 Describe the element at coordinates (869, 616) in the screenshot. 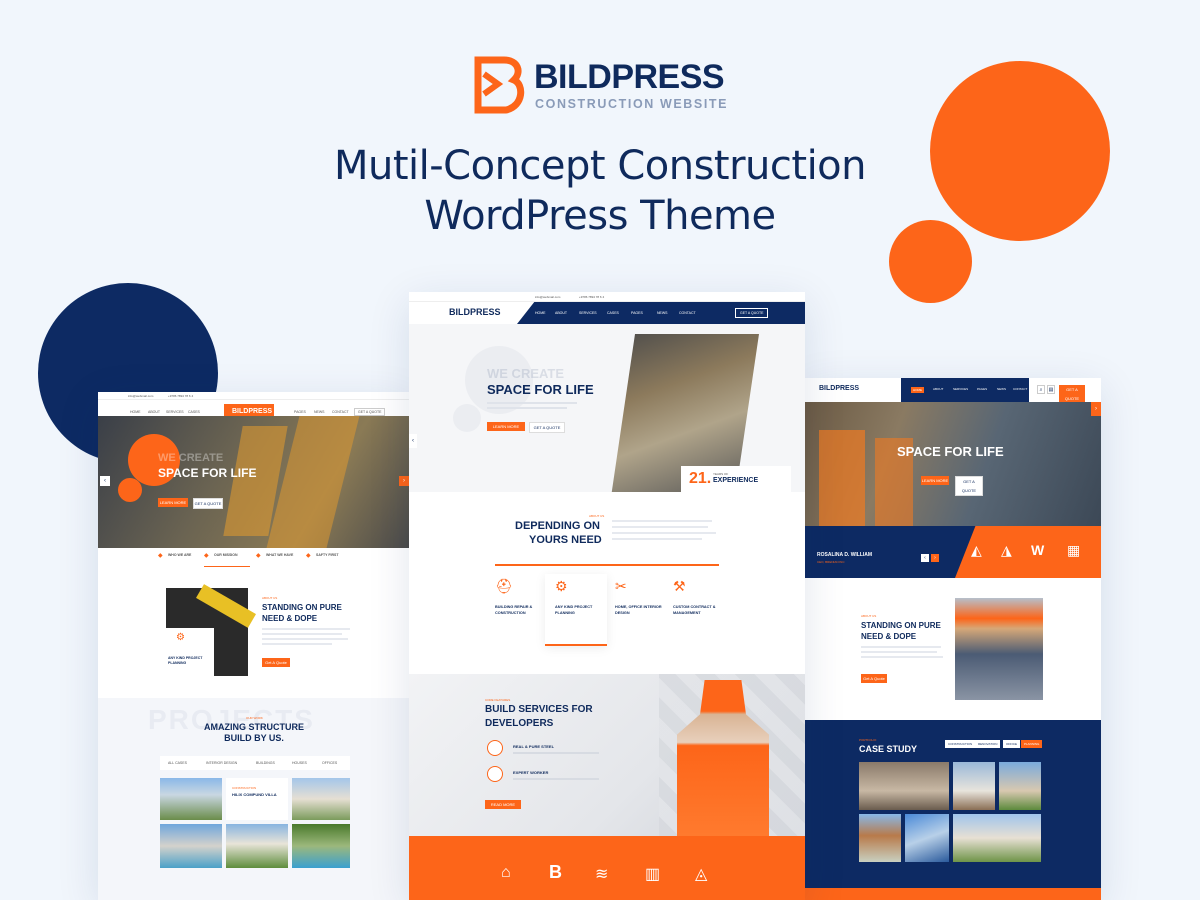

I see `about-tag: ABOUT US` at that location.